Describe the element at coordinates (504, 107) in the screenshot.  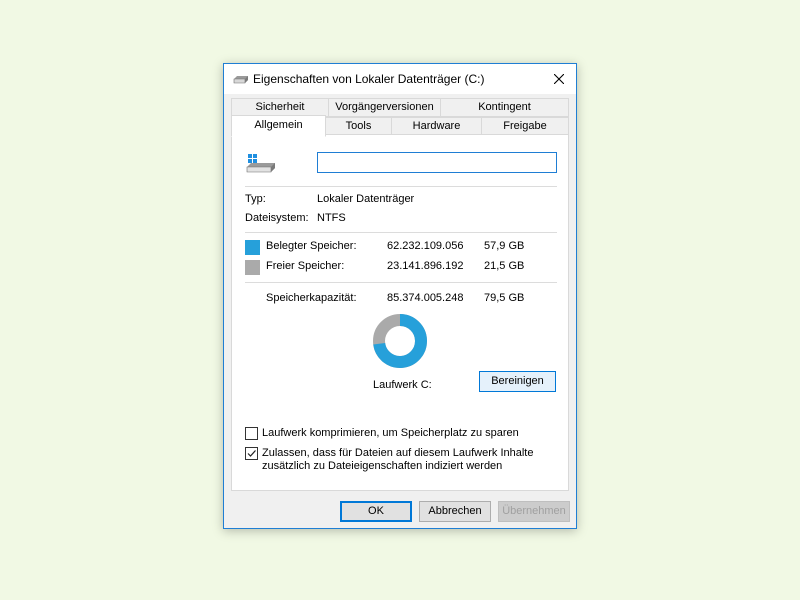
I see `tab-kontingent: Kontingent` at that location.